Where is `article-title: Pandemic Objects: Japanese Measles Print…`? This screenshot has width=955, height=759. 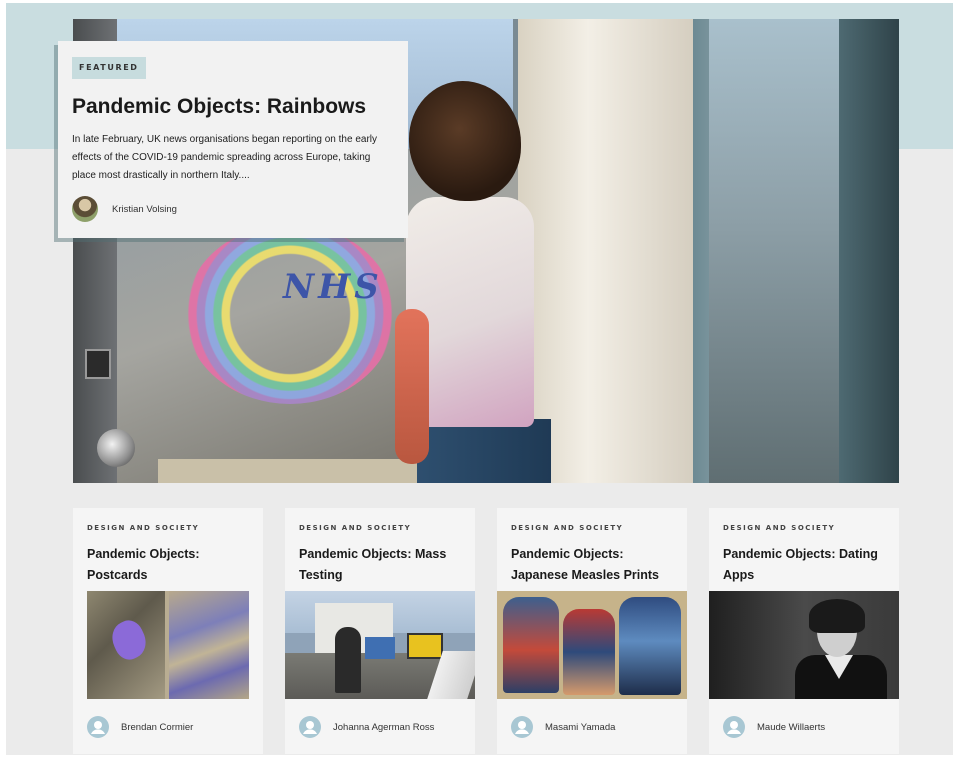
article-title: Pandemic Objects: Japanese Measles Print… is located at coordinates (595, 565).